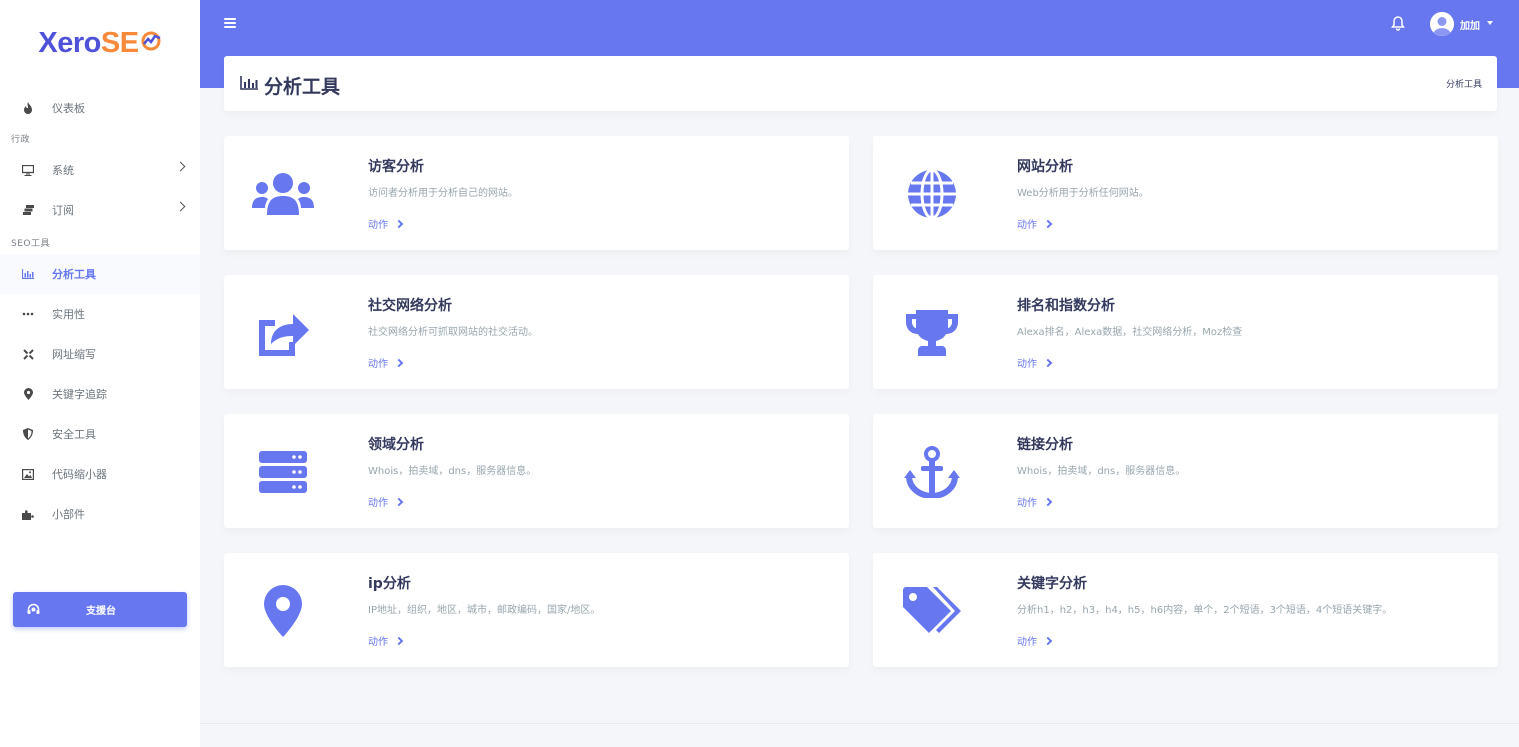 The image size is (1519, 747). I want to click on card-title: 网站分析, so click(1045, 167).